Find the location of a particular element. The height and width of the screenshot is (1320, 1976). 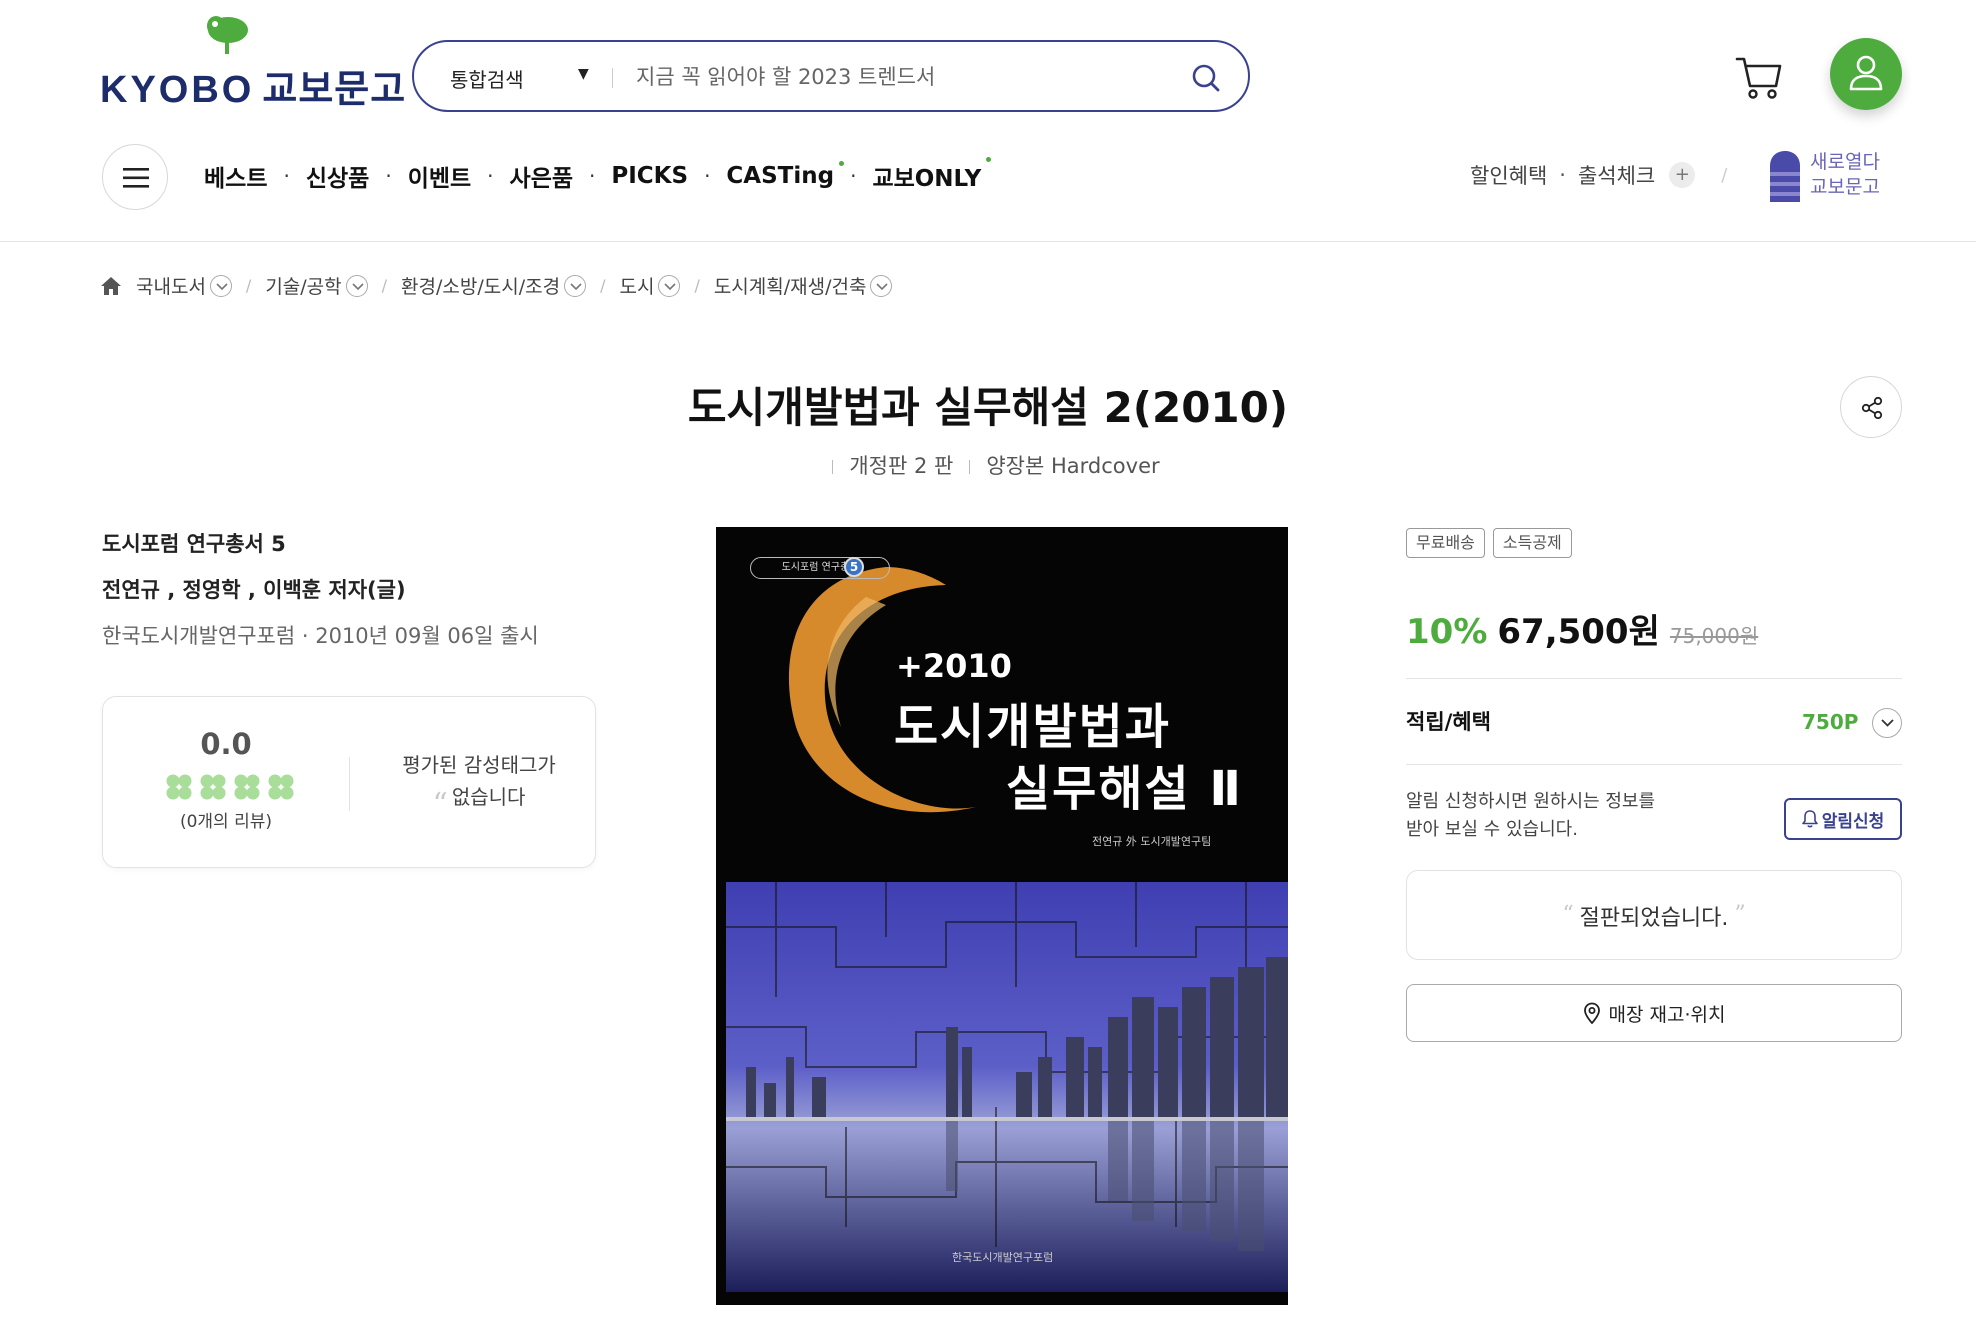

search-input is located at coordinates (896, 77).